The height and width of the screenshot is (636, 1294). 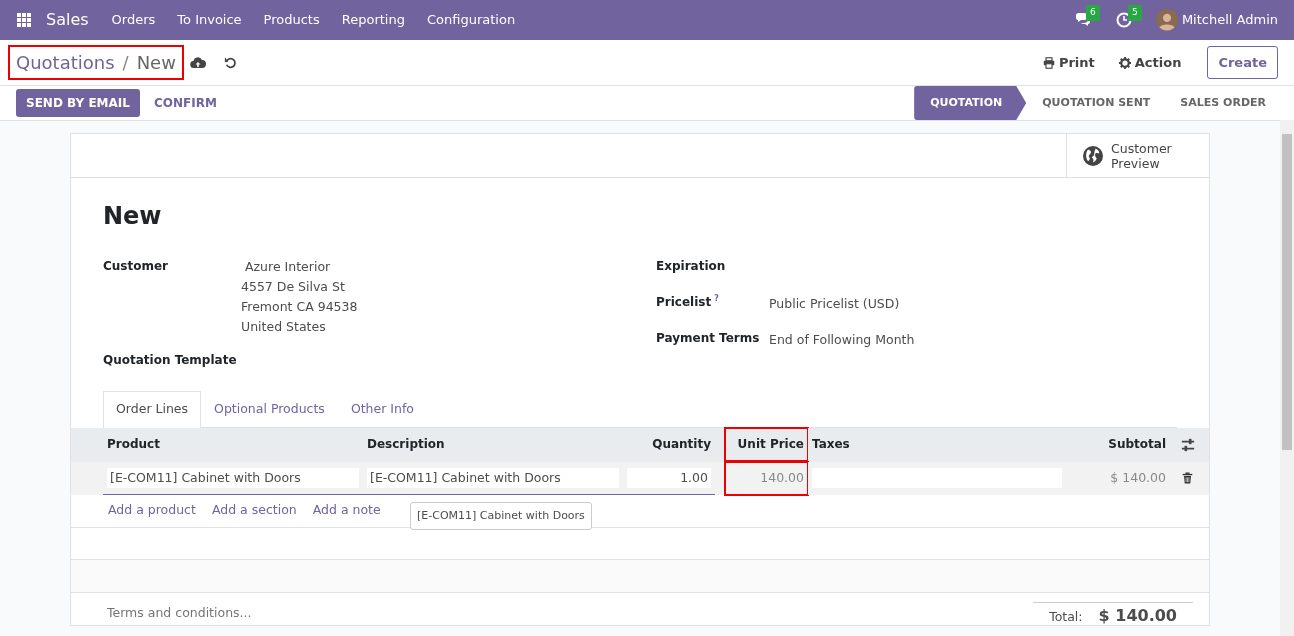 What do you see at coordinates (1287, 378) in the screenshot?
I see `scrollbar` at bounding box center [1287, 378].